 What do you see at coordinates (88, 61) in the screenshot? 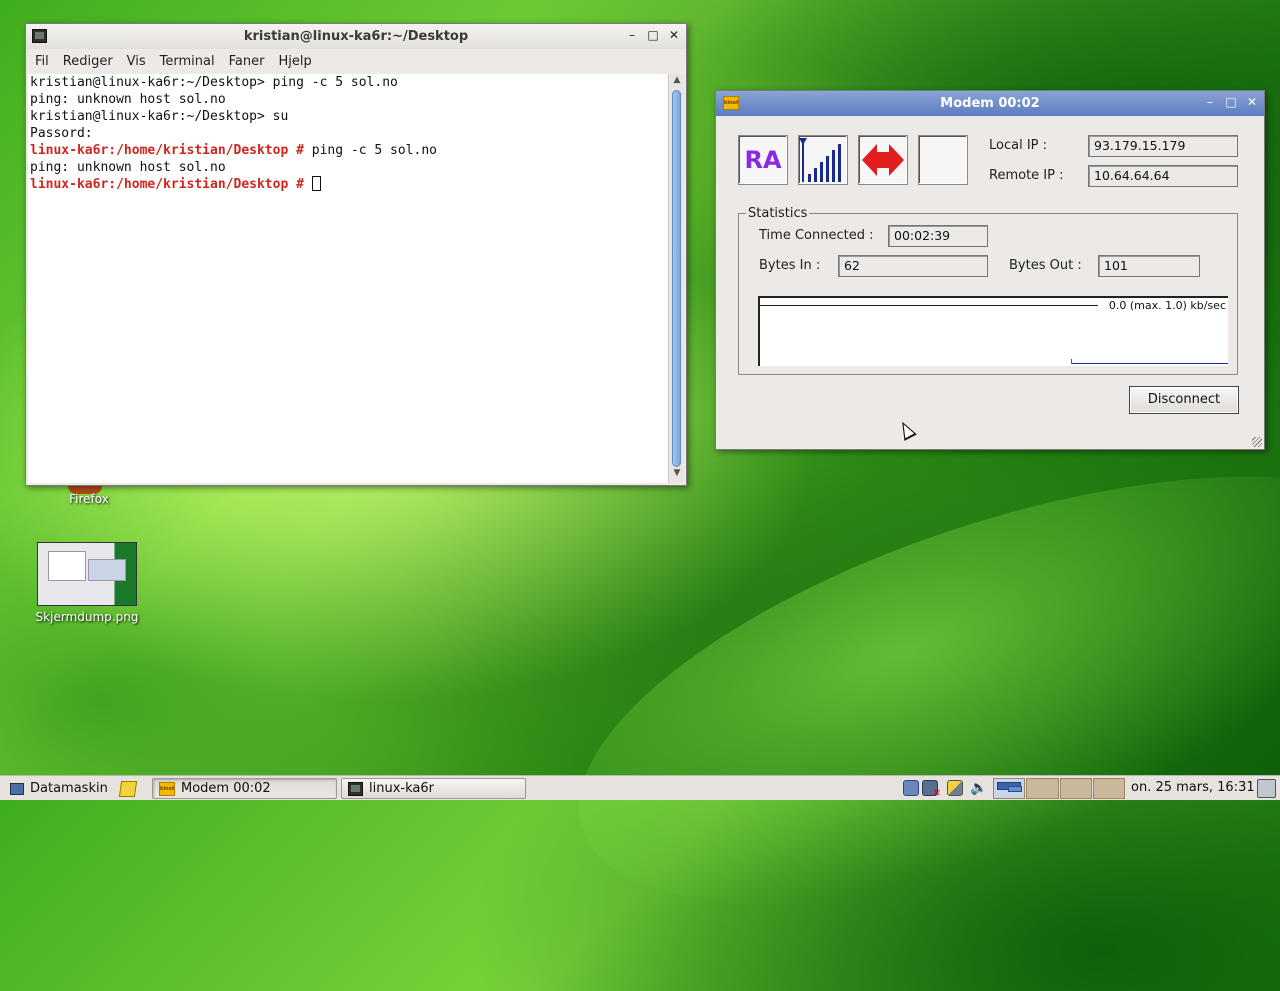
I see `menu-rediger: Rediger` at bounding box center [88, 61].